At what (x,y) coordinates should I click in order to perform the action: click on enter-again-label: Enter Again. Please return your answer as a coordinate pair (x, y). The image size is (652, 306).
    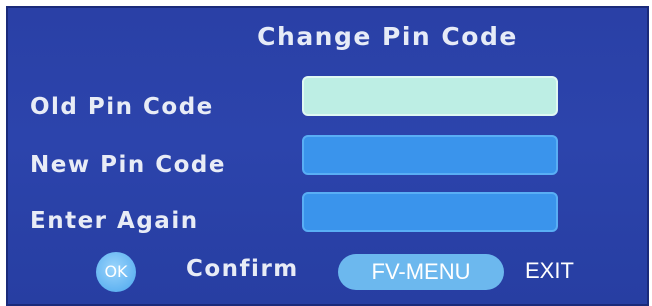
    Looking at the image, I should click on (114, 221).